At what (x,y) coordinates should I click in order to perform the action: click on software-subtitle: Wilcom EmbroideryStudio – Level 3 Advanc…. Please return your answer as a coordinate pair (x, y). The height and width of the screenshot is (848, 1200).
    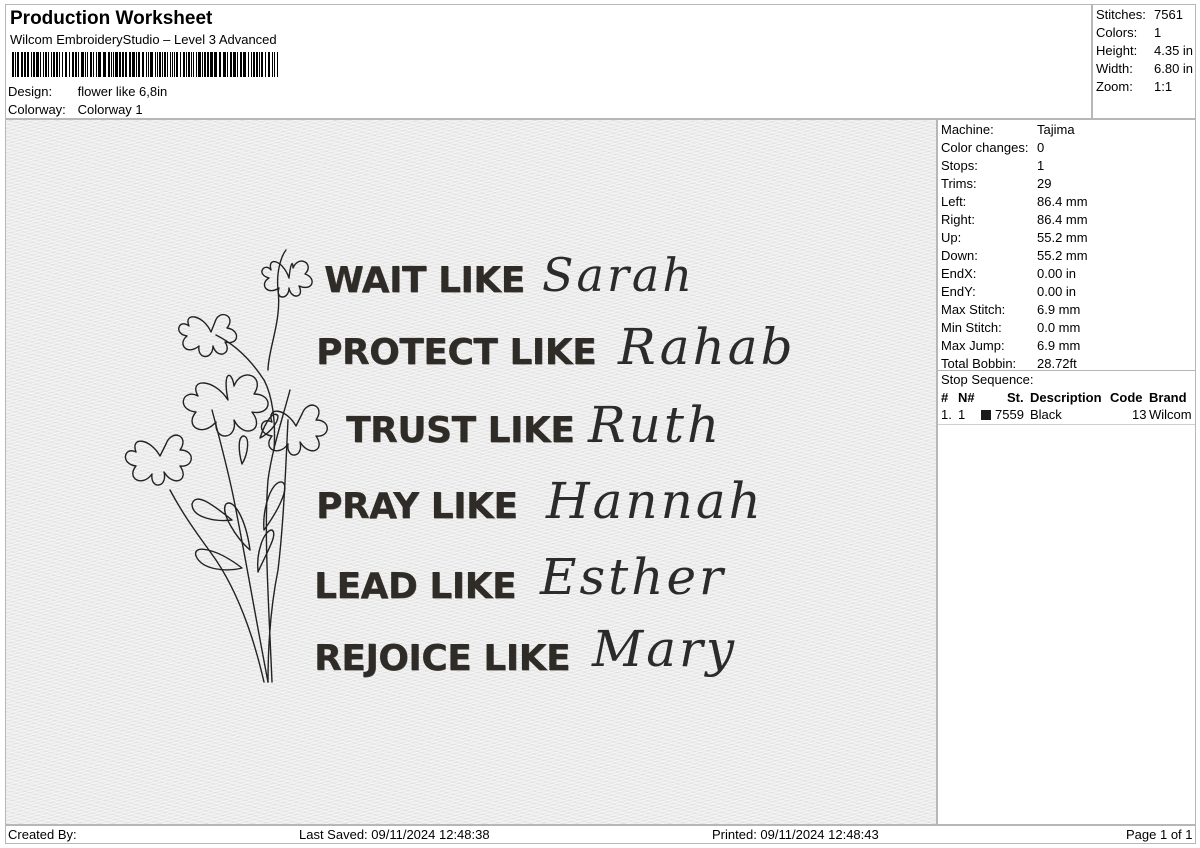
    Looking at the image, I should click on (143, 39).